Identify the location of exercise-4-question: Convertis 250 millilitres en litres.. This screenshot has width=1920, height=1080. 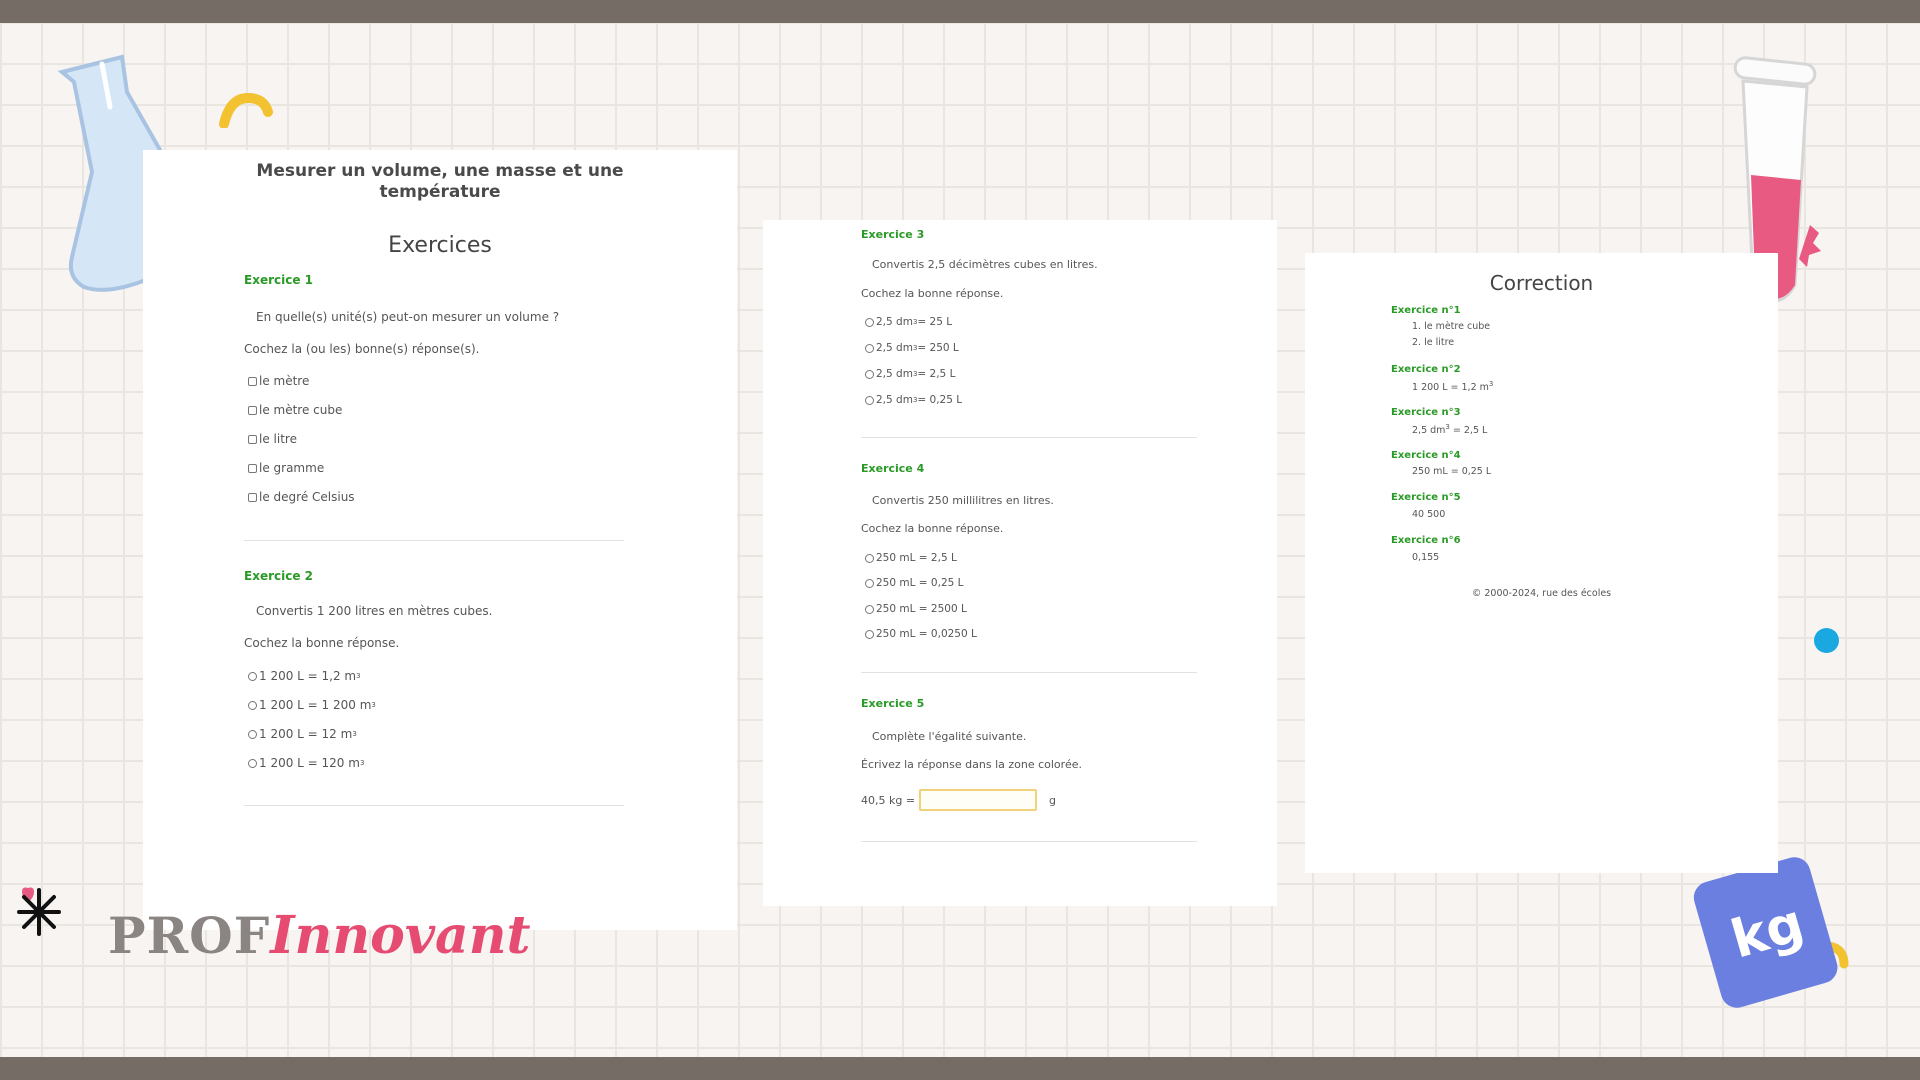
(963, 500).